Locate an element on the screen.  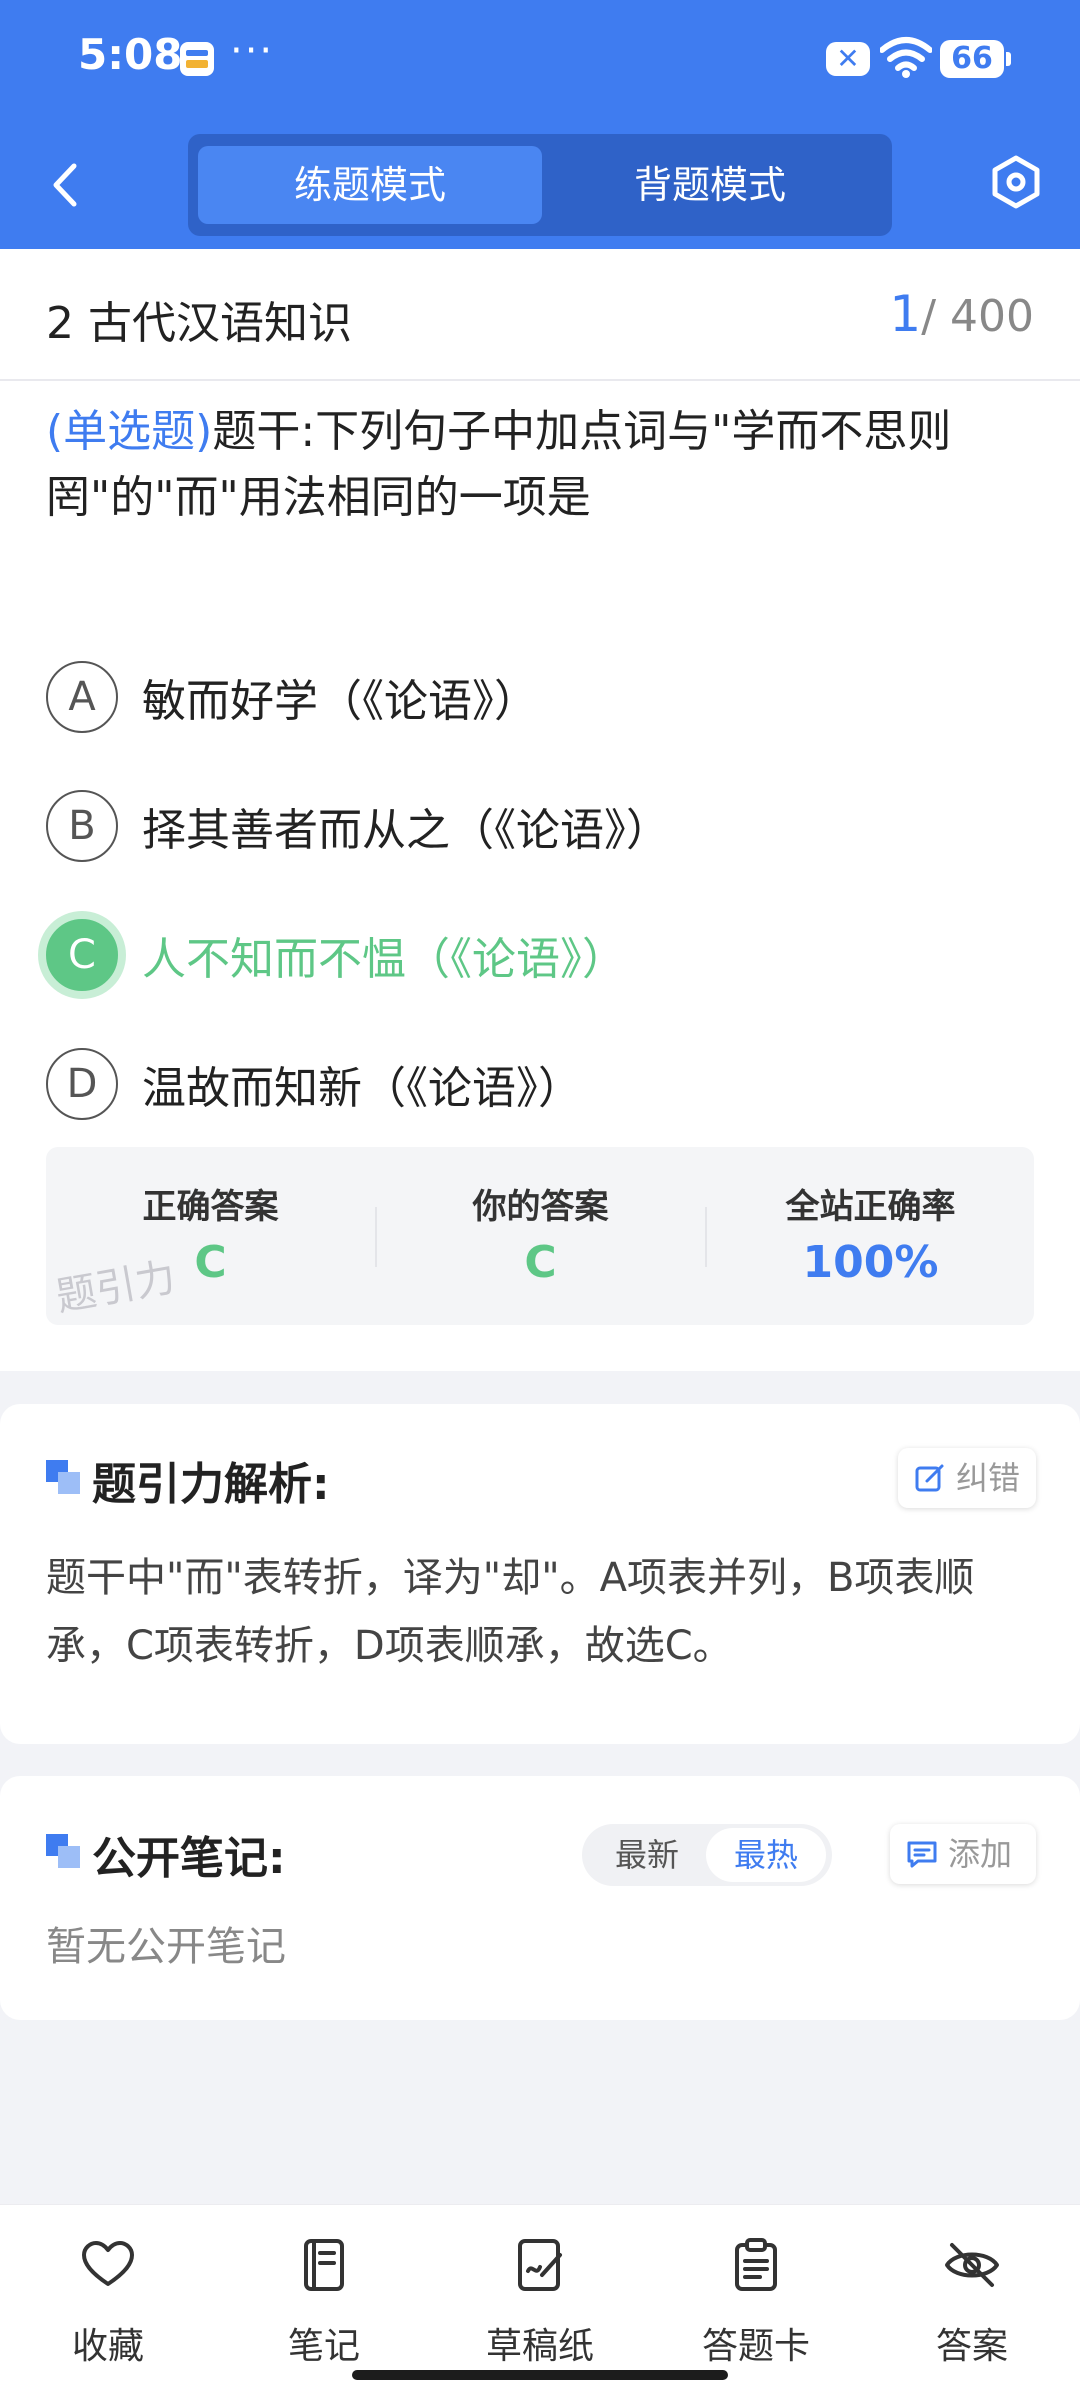
tab-practice-mode: 练题模式 is located at coordinates (370, 185).